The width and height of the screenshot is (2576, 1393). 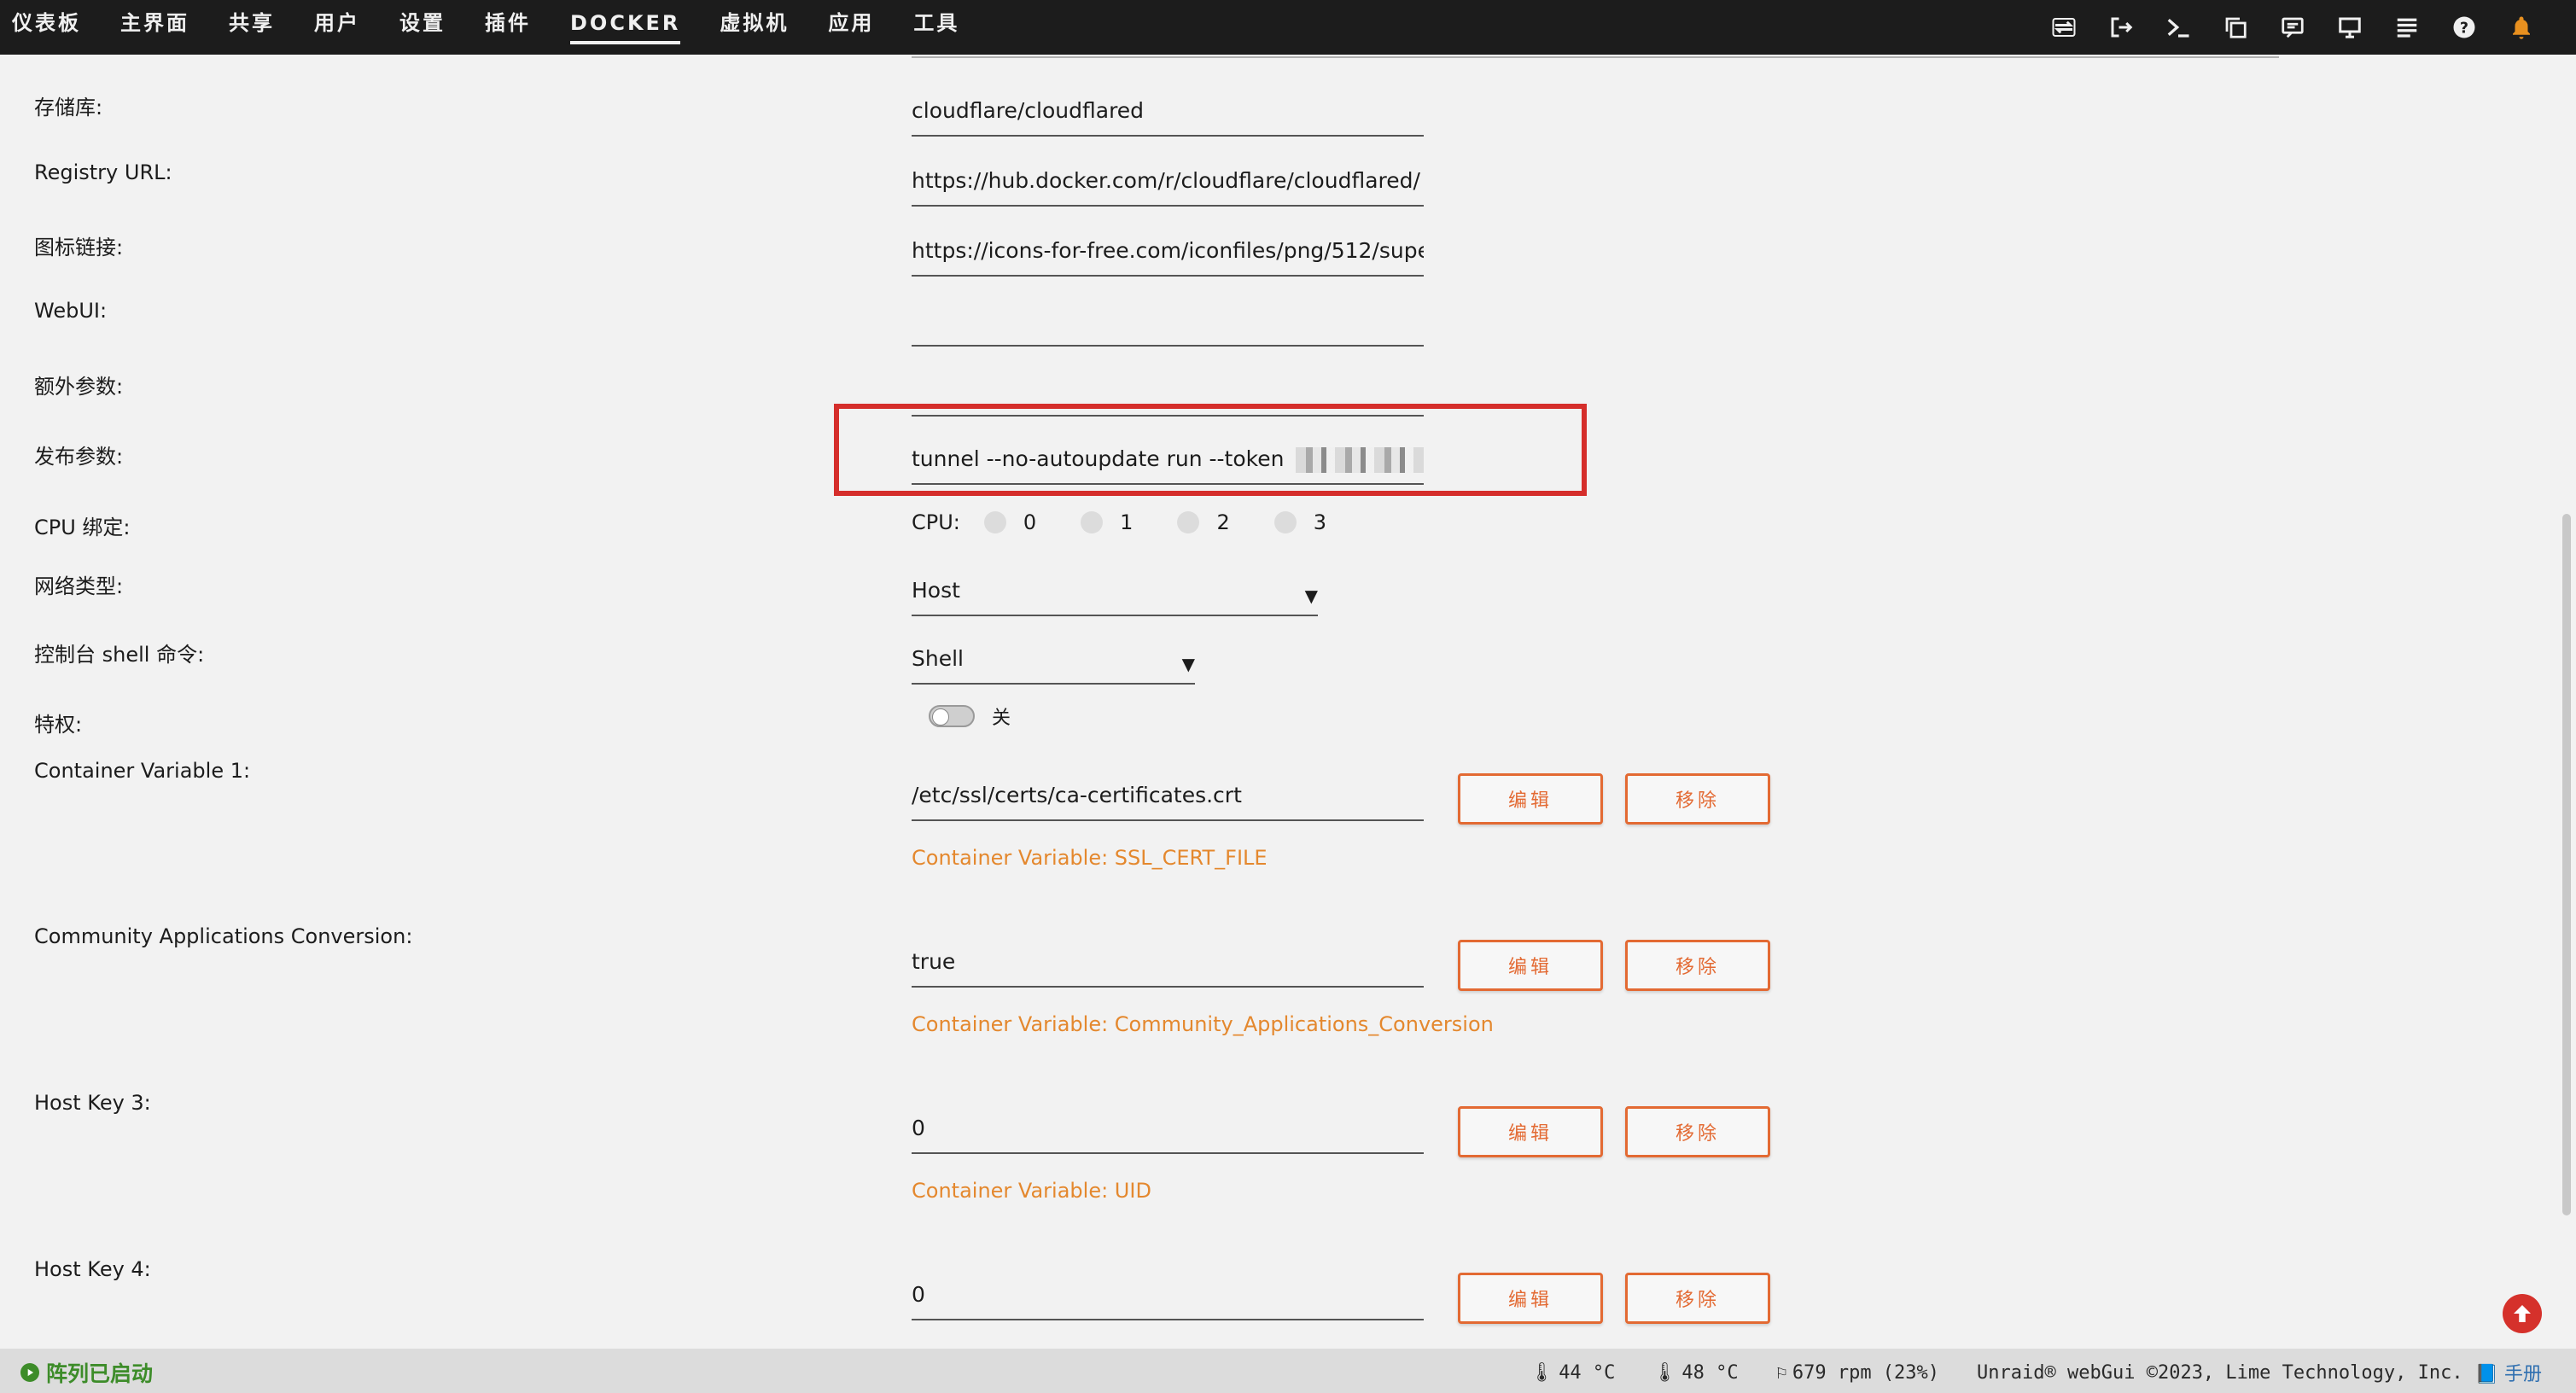 What do you see at coordinates (1587, 1372) in the screenshot?
I see `temperature-1: 44 °C` at bounding box center [1587, 1372].